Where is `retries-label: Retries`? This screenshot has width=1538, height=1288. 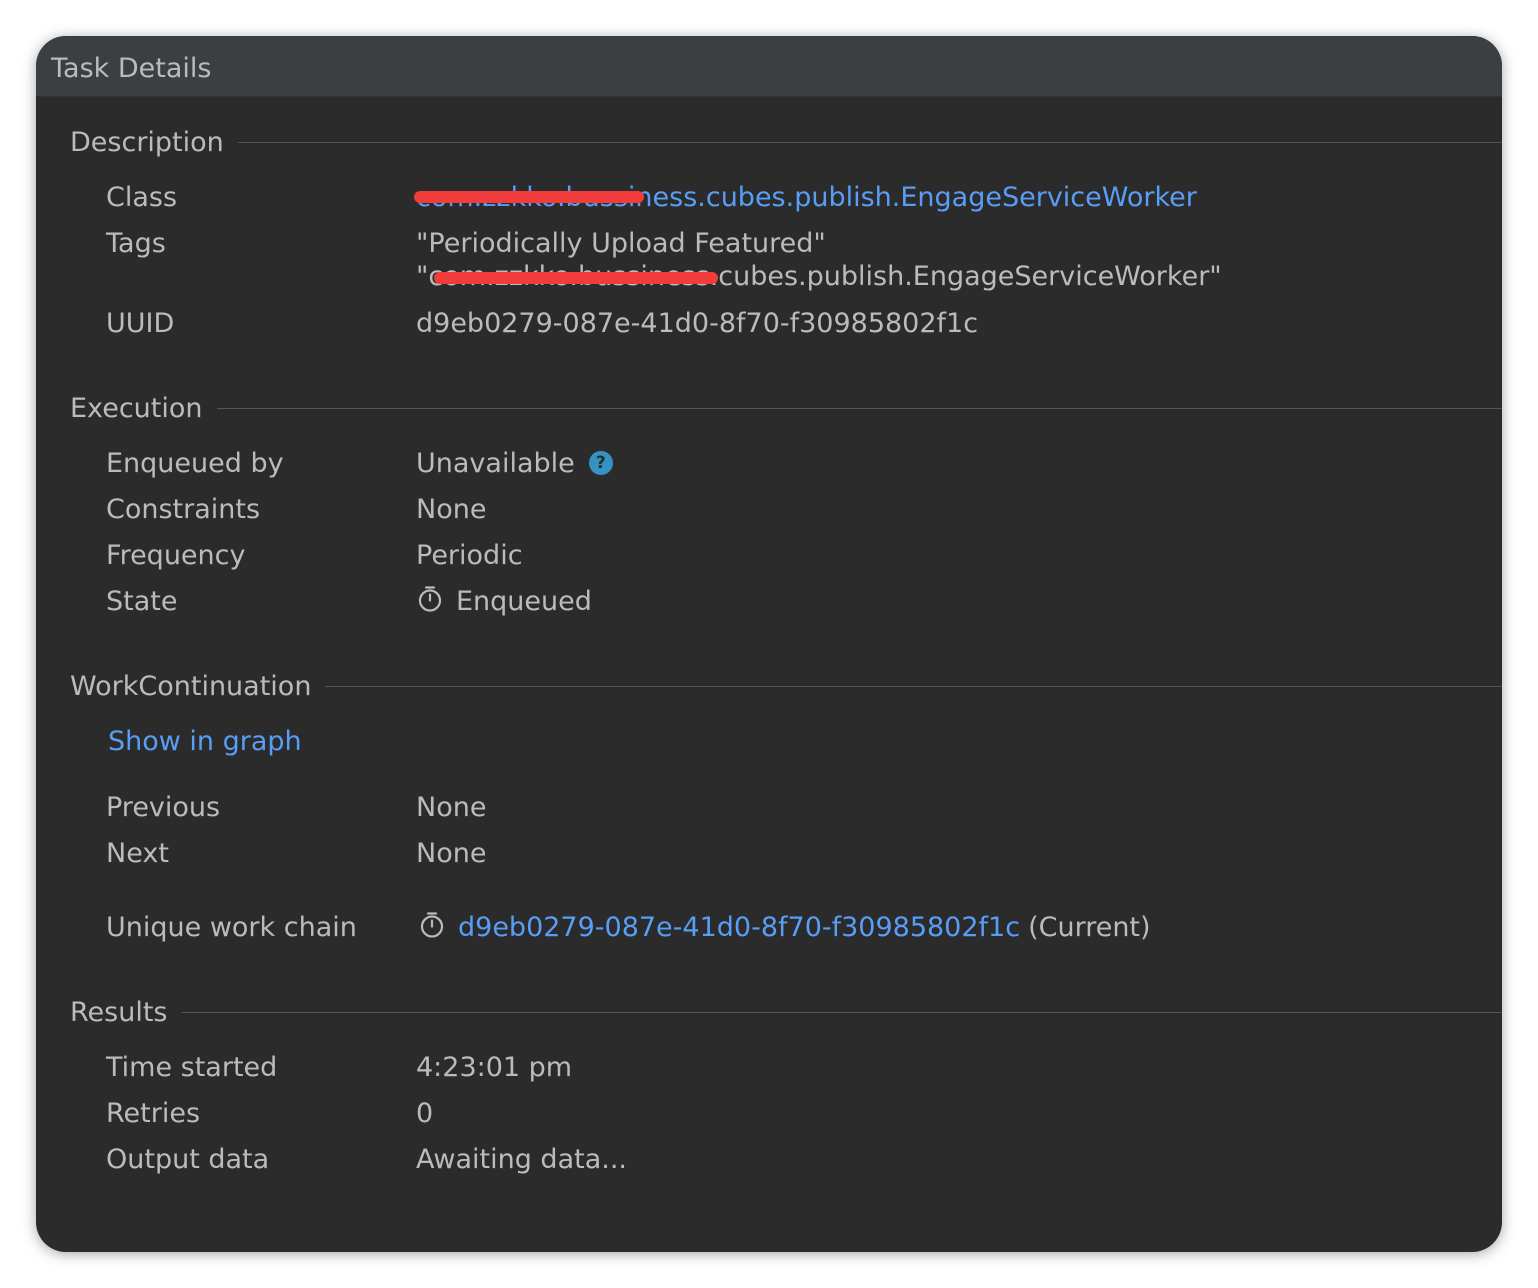 retries-label: Retries is located at coordinates (153, 1113).